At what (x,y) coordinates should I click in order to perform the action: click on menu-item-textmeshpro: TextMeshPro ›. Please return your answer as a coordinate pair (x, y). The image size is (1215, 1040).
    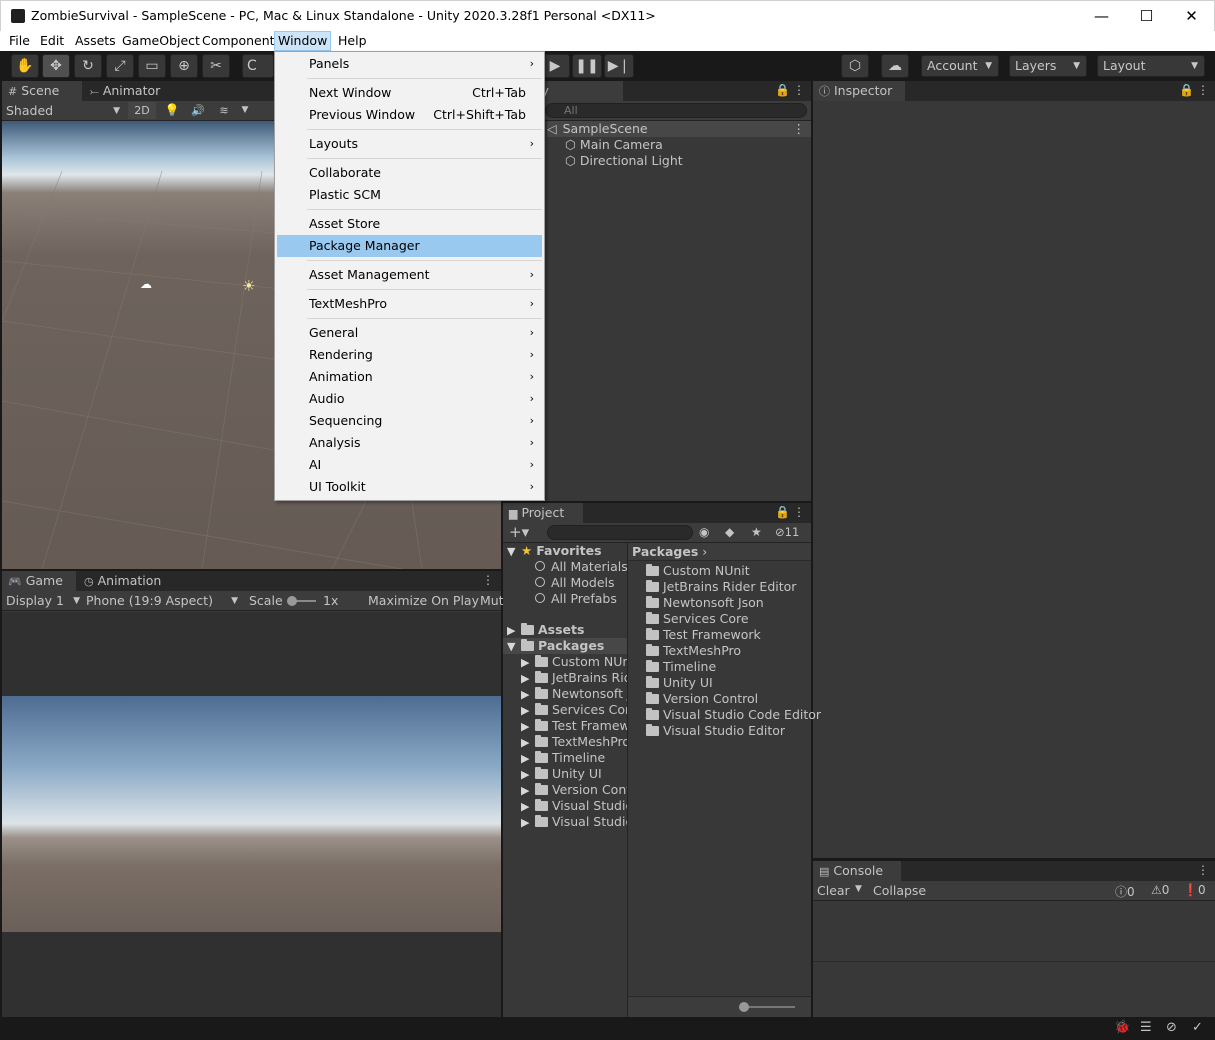
    Looking at the image, I should click on (409, 304).